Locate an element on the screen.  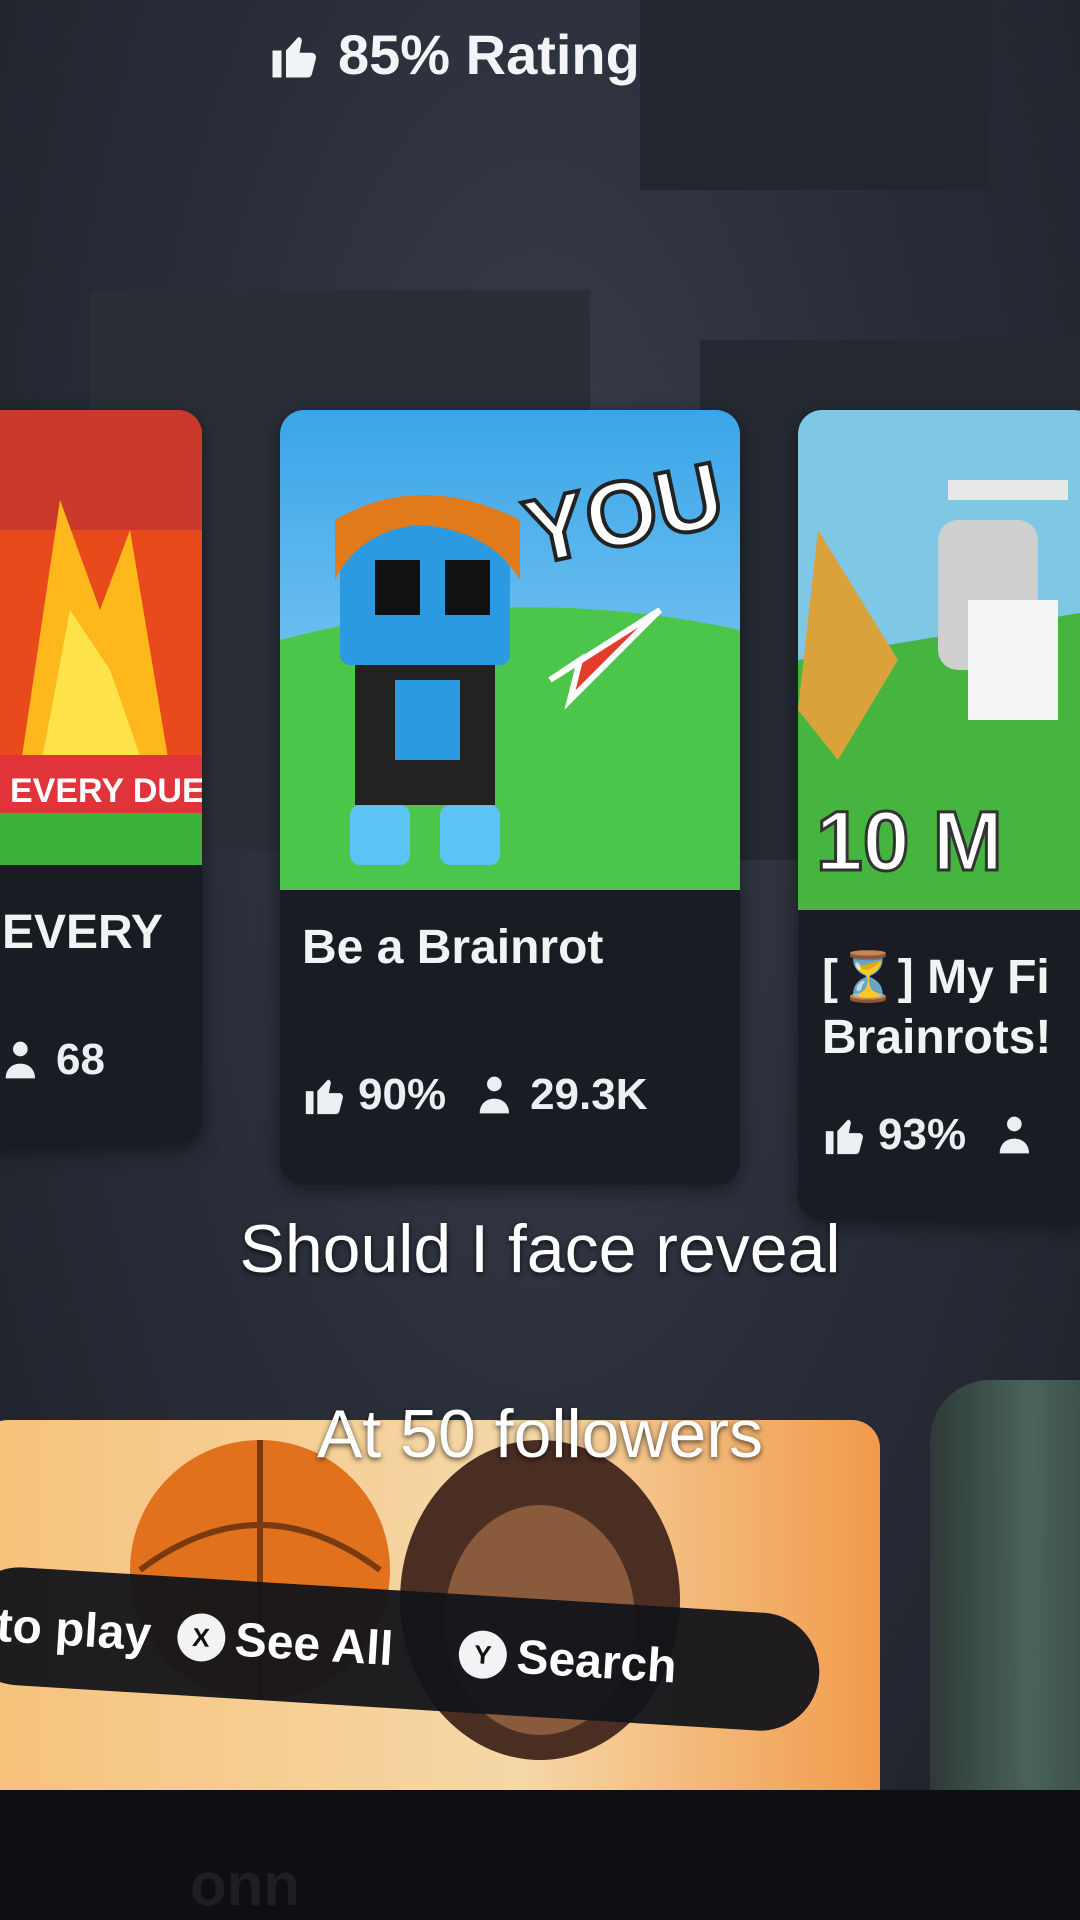
game-thumbnail: YOU is located at coordinates (510, 650).